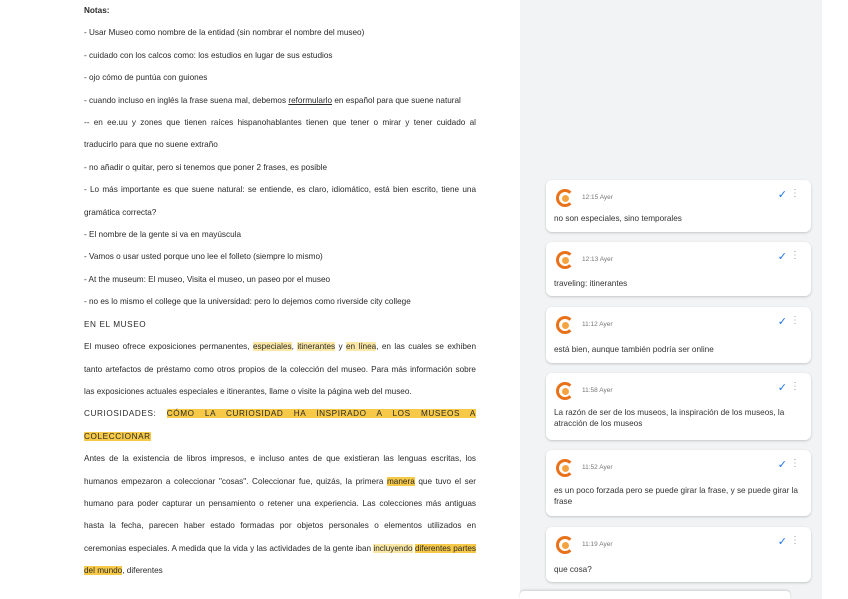 The width and height of the screenshot is (848, 599). I want to click on comment-text: traveling: itinerantes, so click(591, 283).